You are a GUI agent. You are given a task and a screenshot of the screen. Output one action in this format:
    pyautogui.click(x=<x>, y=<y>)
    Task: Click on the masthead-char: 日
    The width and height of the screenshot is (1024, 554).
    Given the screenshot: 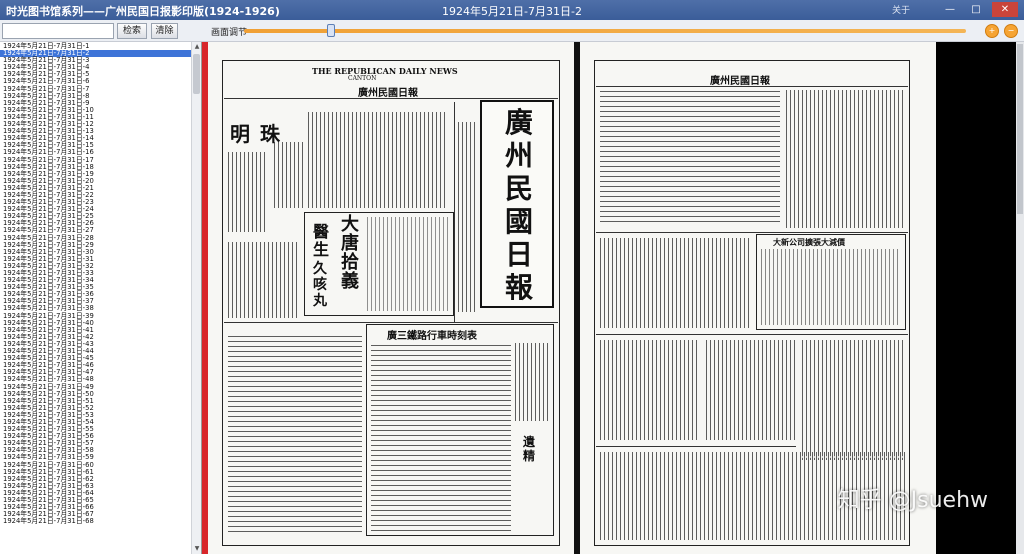 What is the action you would take?
    pyautogui.click(x=518, y=254)
    